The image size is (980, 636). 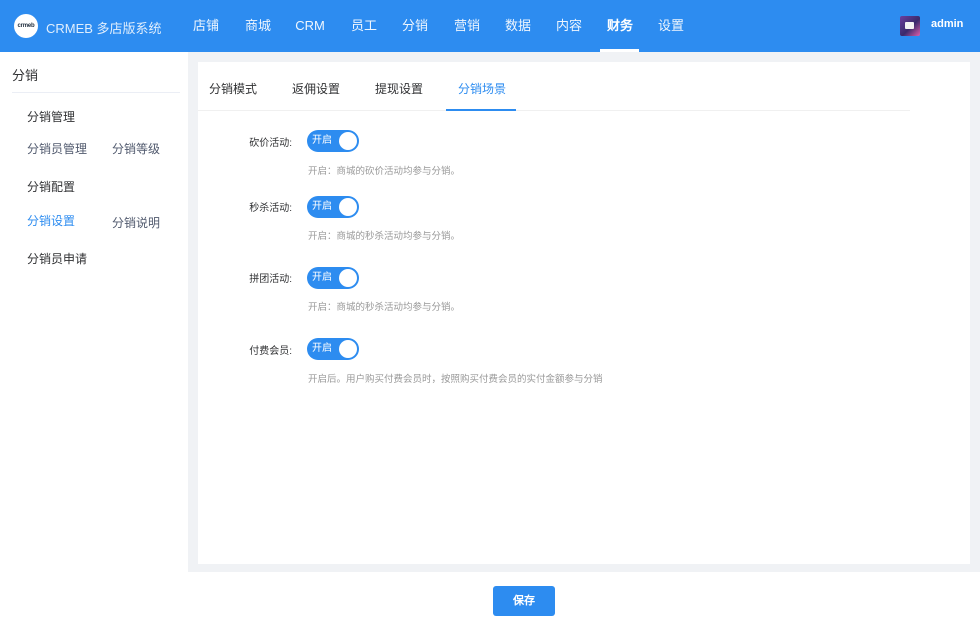 What do you see at coordinates (136, 222) in the screenshot?
I see `sidebar-item-description: 分销说明` at bounding box center [136, 222].